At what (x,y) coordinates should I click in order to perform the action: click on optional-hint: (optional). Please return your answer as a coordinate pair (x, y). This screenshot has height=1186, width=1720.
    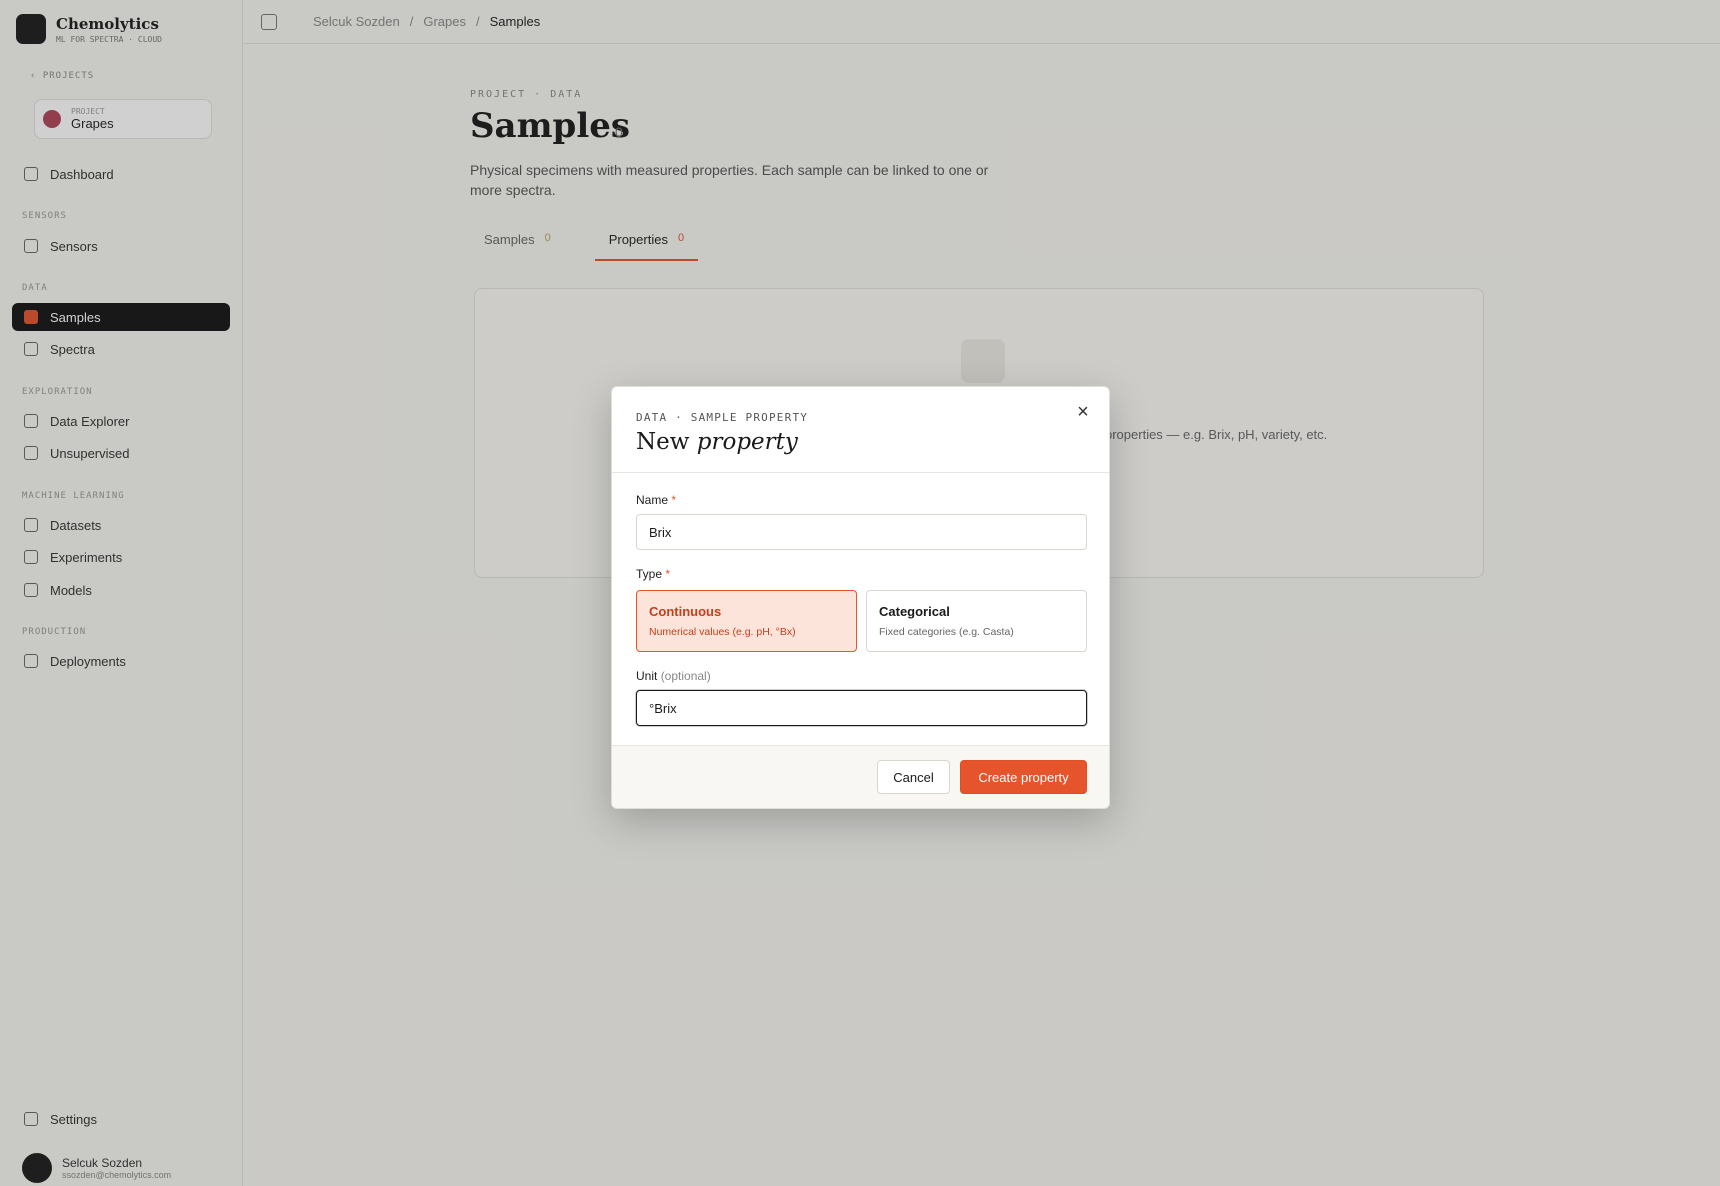
    Looking at the image, I should click on (685, 676).